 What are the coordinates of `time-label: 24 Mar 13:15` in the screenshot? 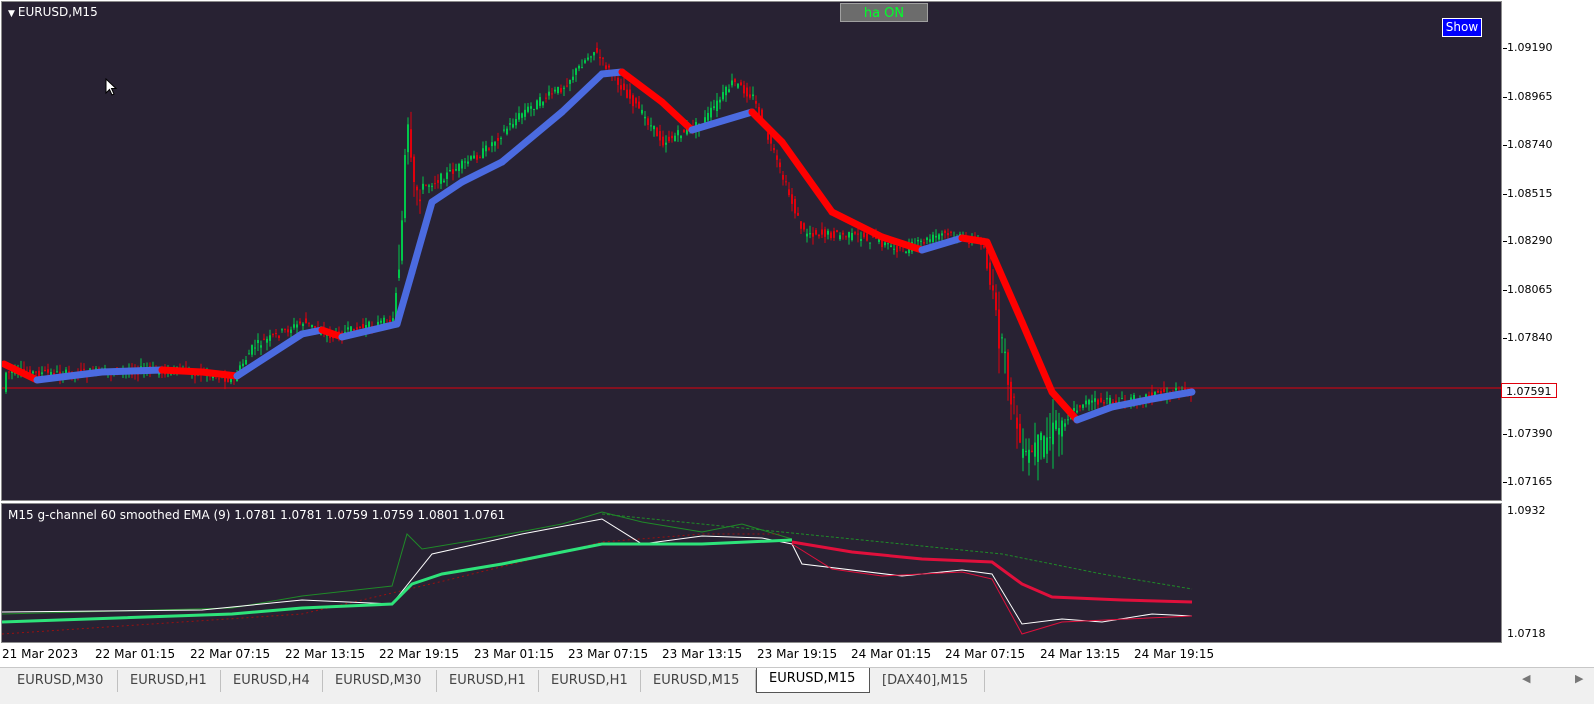 It's located at (1080, 654).